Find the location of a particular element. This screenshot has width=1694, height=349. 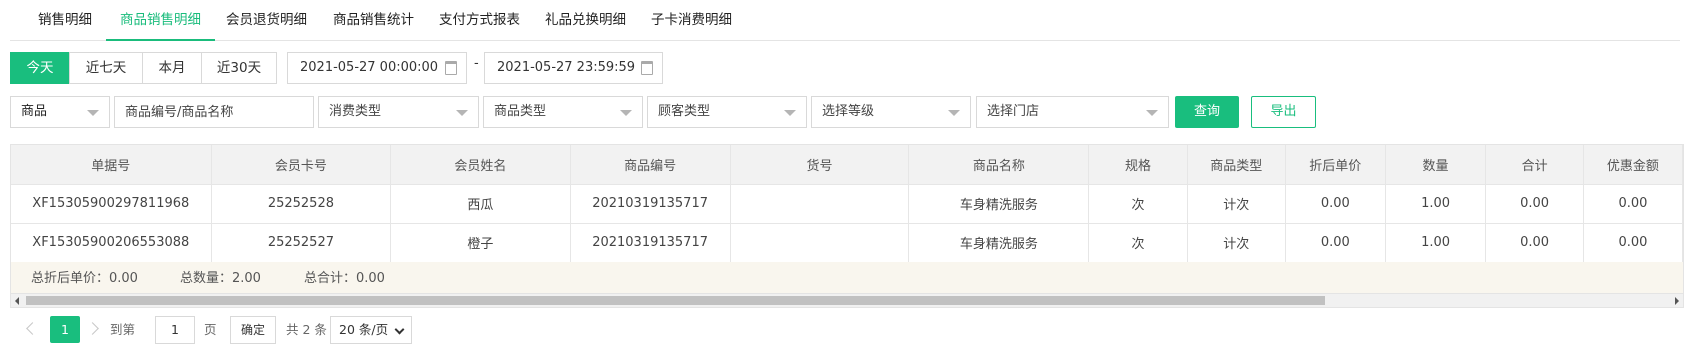

scroll-right-icon is located at coordinates (1677, 301).